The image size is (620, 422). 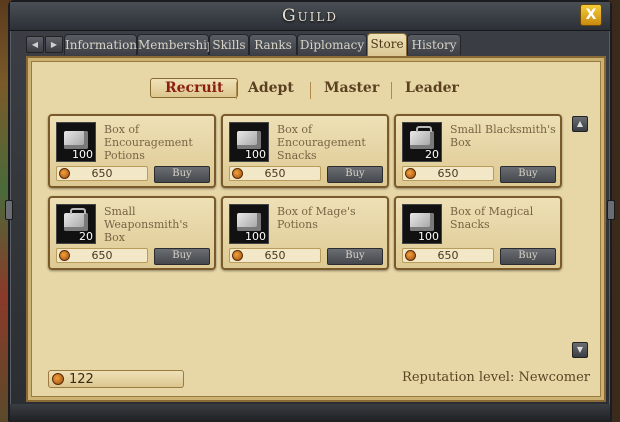 What do you see at coordinates (176, 44) in the screenshot?
I see `tab-membership: Membership` at bounding box center [176, 44].